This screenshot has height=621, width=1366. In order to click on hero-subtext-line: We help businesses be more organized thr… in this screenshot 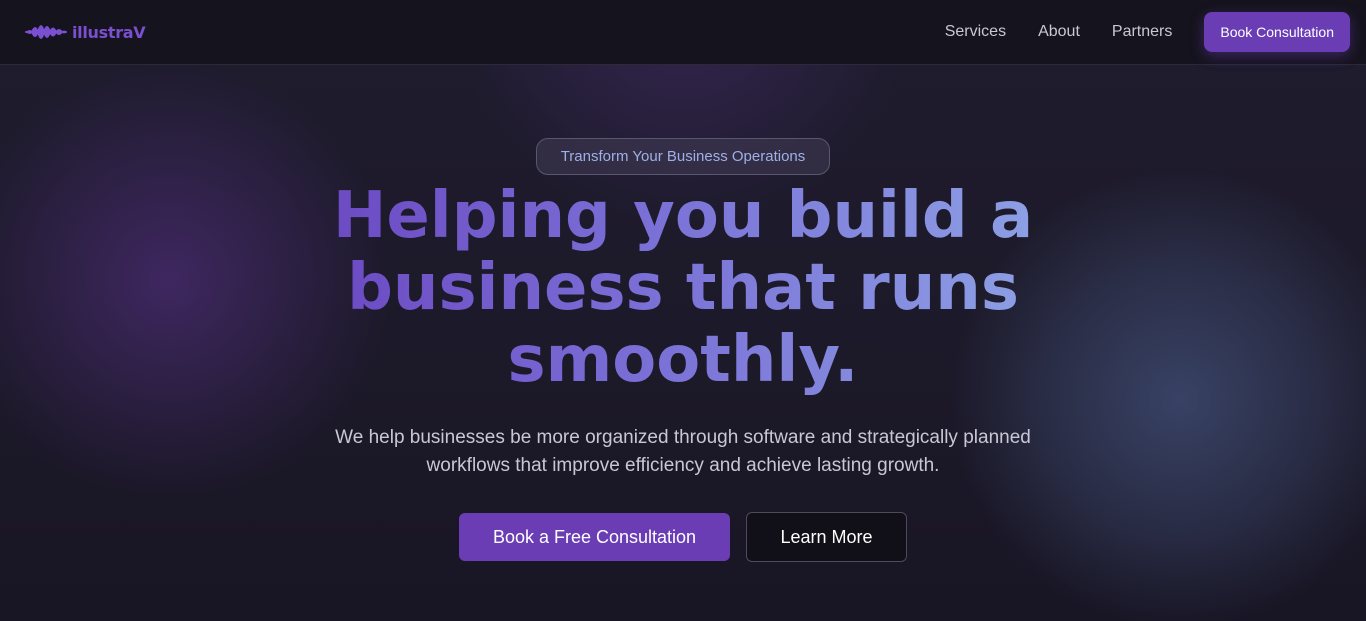, I will do `click(683, 437)`.